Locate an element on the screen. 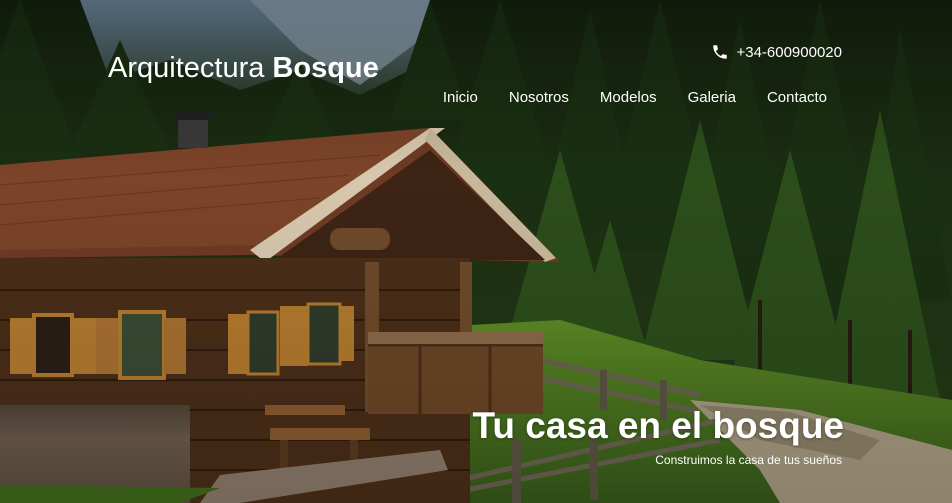 This screenshot has width=952, height=503. site-logo: Arquitectura Bosque is located at coordinates (243, 68).